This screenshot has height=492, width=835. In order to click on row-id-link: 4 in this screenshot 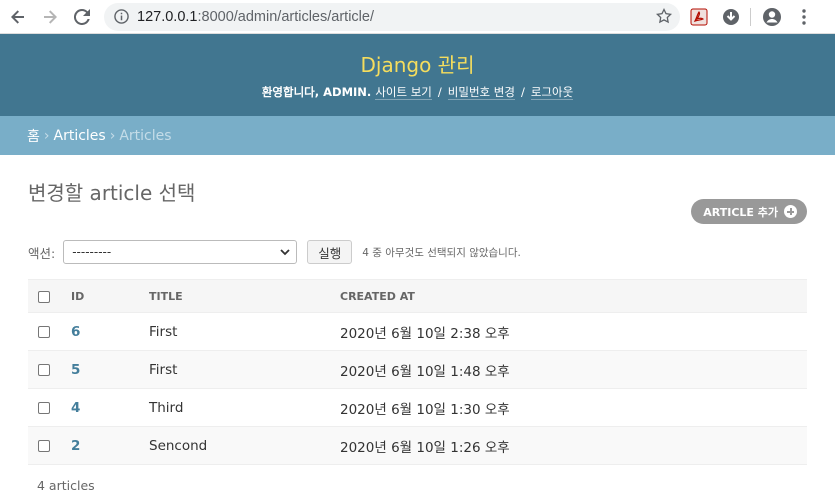, I will do `click(75, 408)`.